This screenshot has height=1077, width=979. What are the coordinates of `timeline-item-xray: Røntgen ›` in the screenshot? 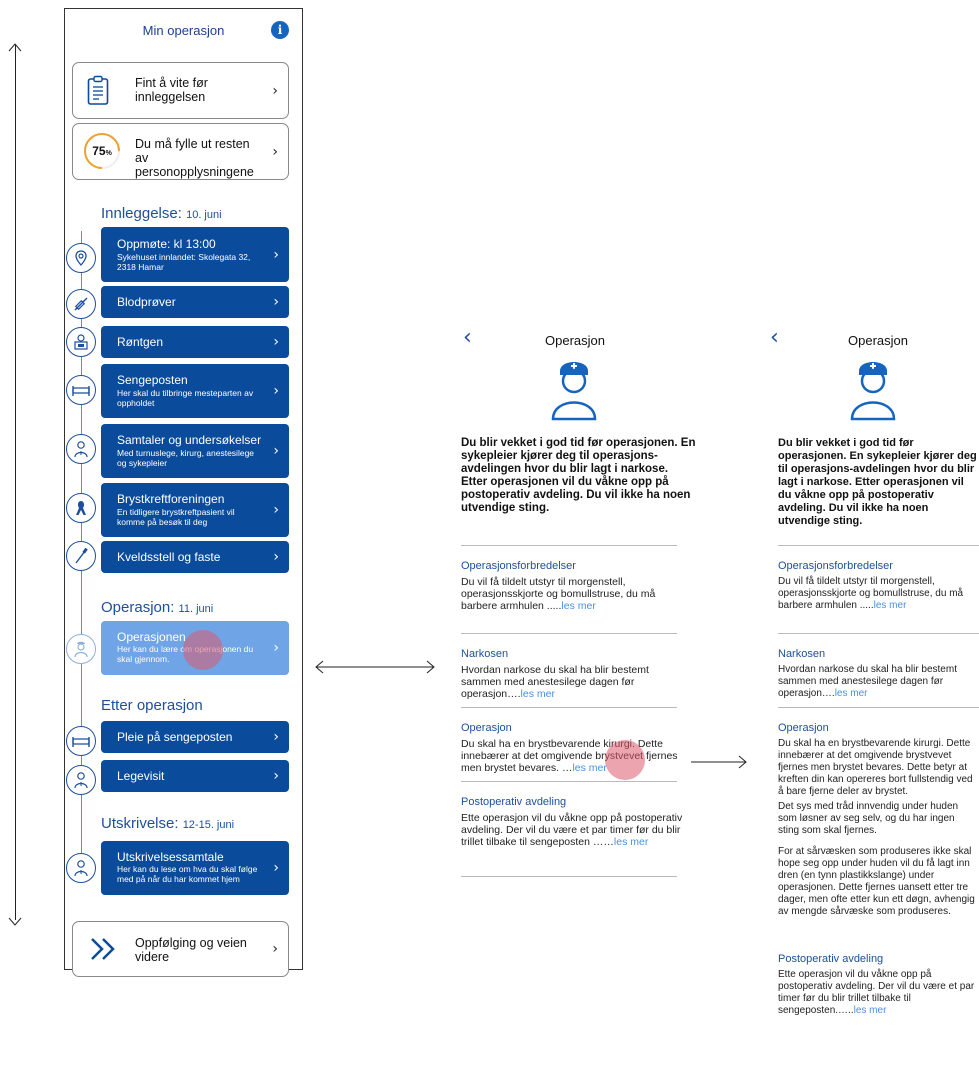 It's located at (195, 342).